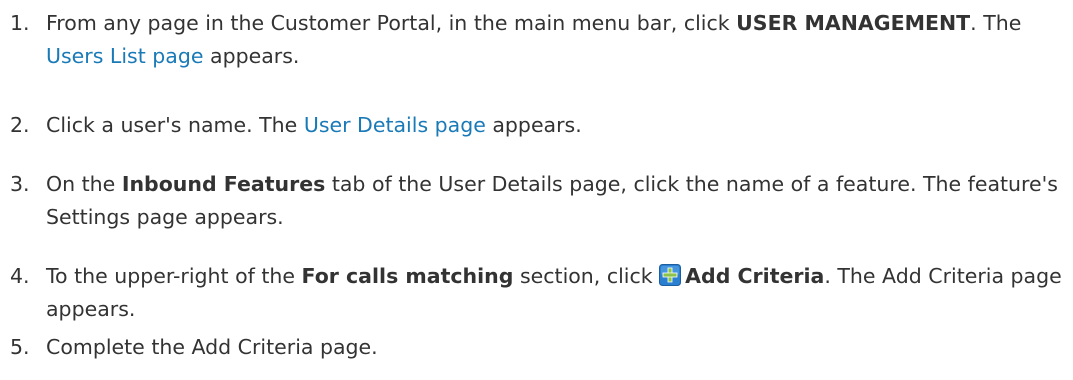 The image size is (1073, 380). I want to click on step-number: 1., so click(20, 23).